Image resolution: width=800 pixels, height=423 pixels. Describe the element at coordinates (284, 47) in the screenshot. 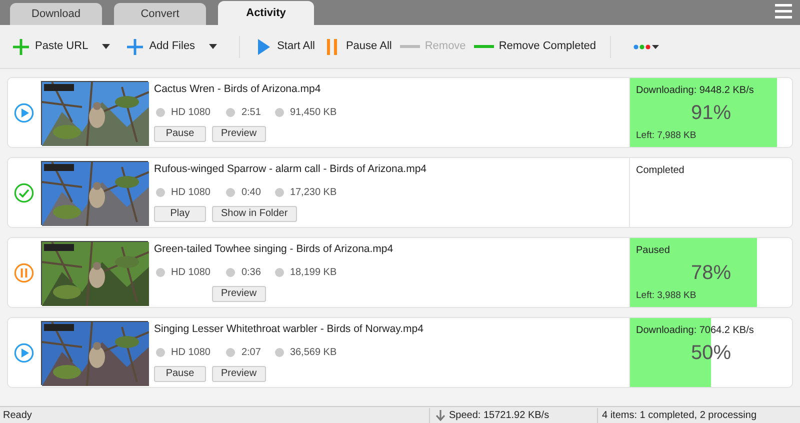

I see `toolbar-button: Start All` at that location.